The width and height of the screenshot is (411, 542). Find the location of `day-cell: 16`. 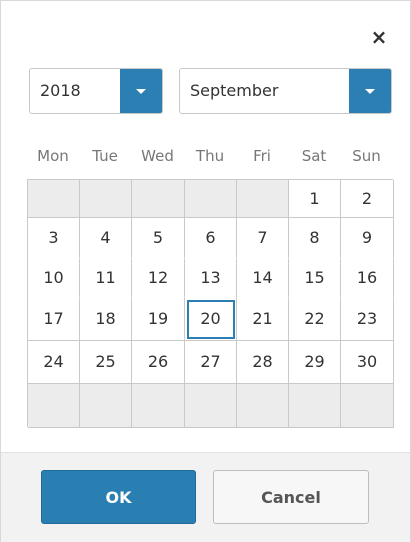

day-cell: 16 is located at coordinates (367, 278).